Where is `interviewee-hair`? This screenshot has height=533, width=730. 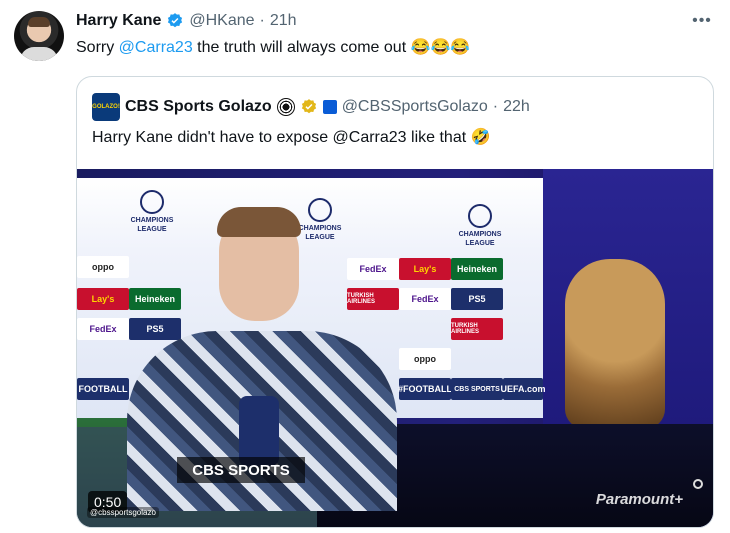 interviewee-hair is located at coordinates (259, 222).